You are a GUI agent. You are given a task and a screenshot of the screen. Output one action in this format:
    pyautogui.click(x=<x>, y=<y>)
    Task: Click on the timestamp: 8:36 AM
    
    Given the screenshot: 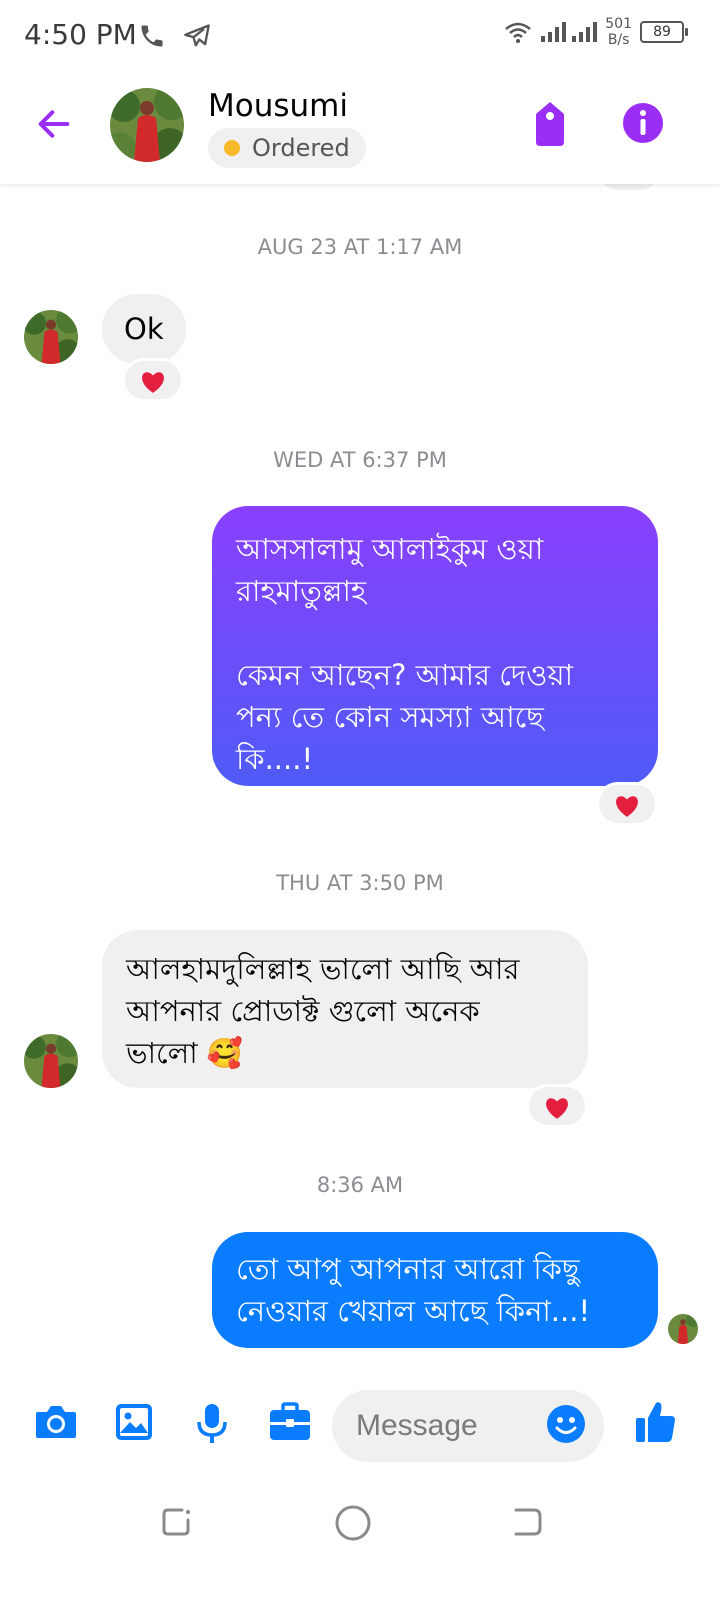 What is the action you would take?
    pyautogui.click(x=360, y=1185)
    